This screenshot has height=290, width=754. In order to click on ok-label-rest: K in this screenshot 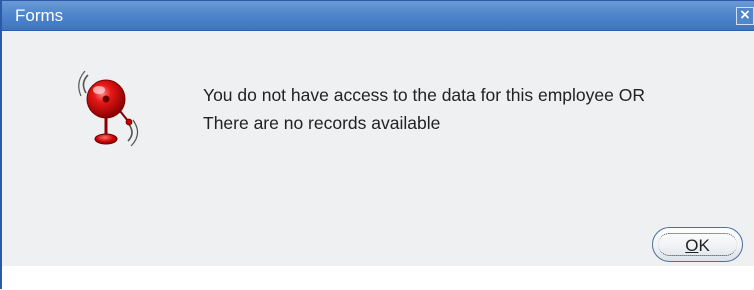, I will do `click(704, 245)`.